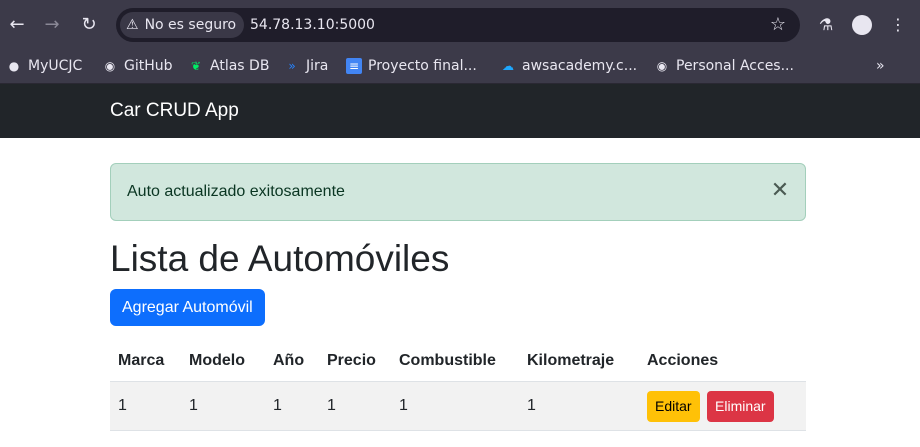  Describe the element at coordinates (17, 25) in the screenshot. I see `back-icon: ←` at that location.